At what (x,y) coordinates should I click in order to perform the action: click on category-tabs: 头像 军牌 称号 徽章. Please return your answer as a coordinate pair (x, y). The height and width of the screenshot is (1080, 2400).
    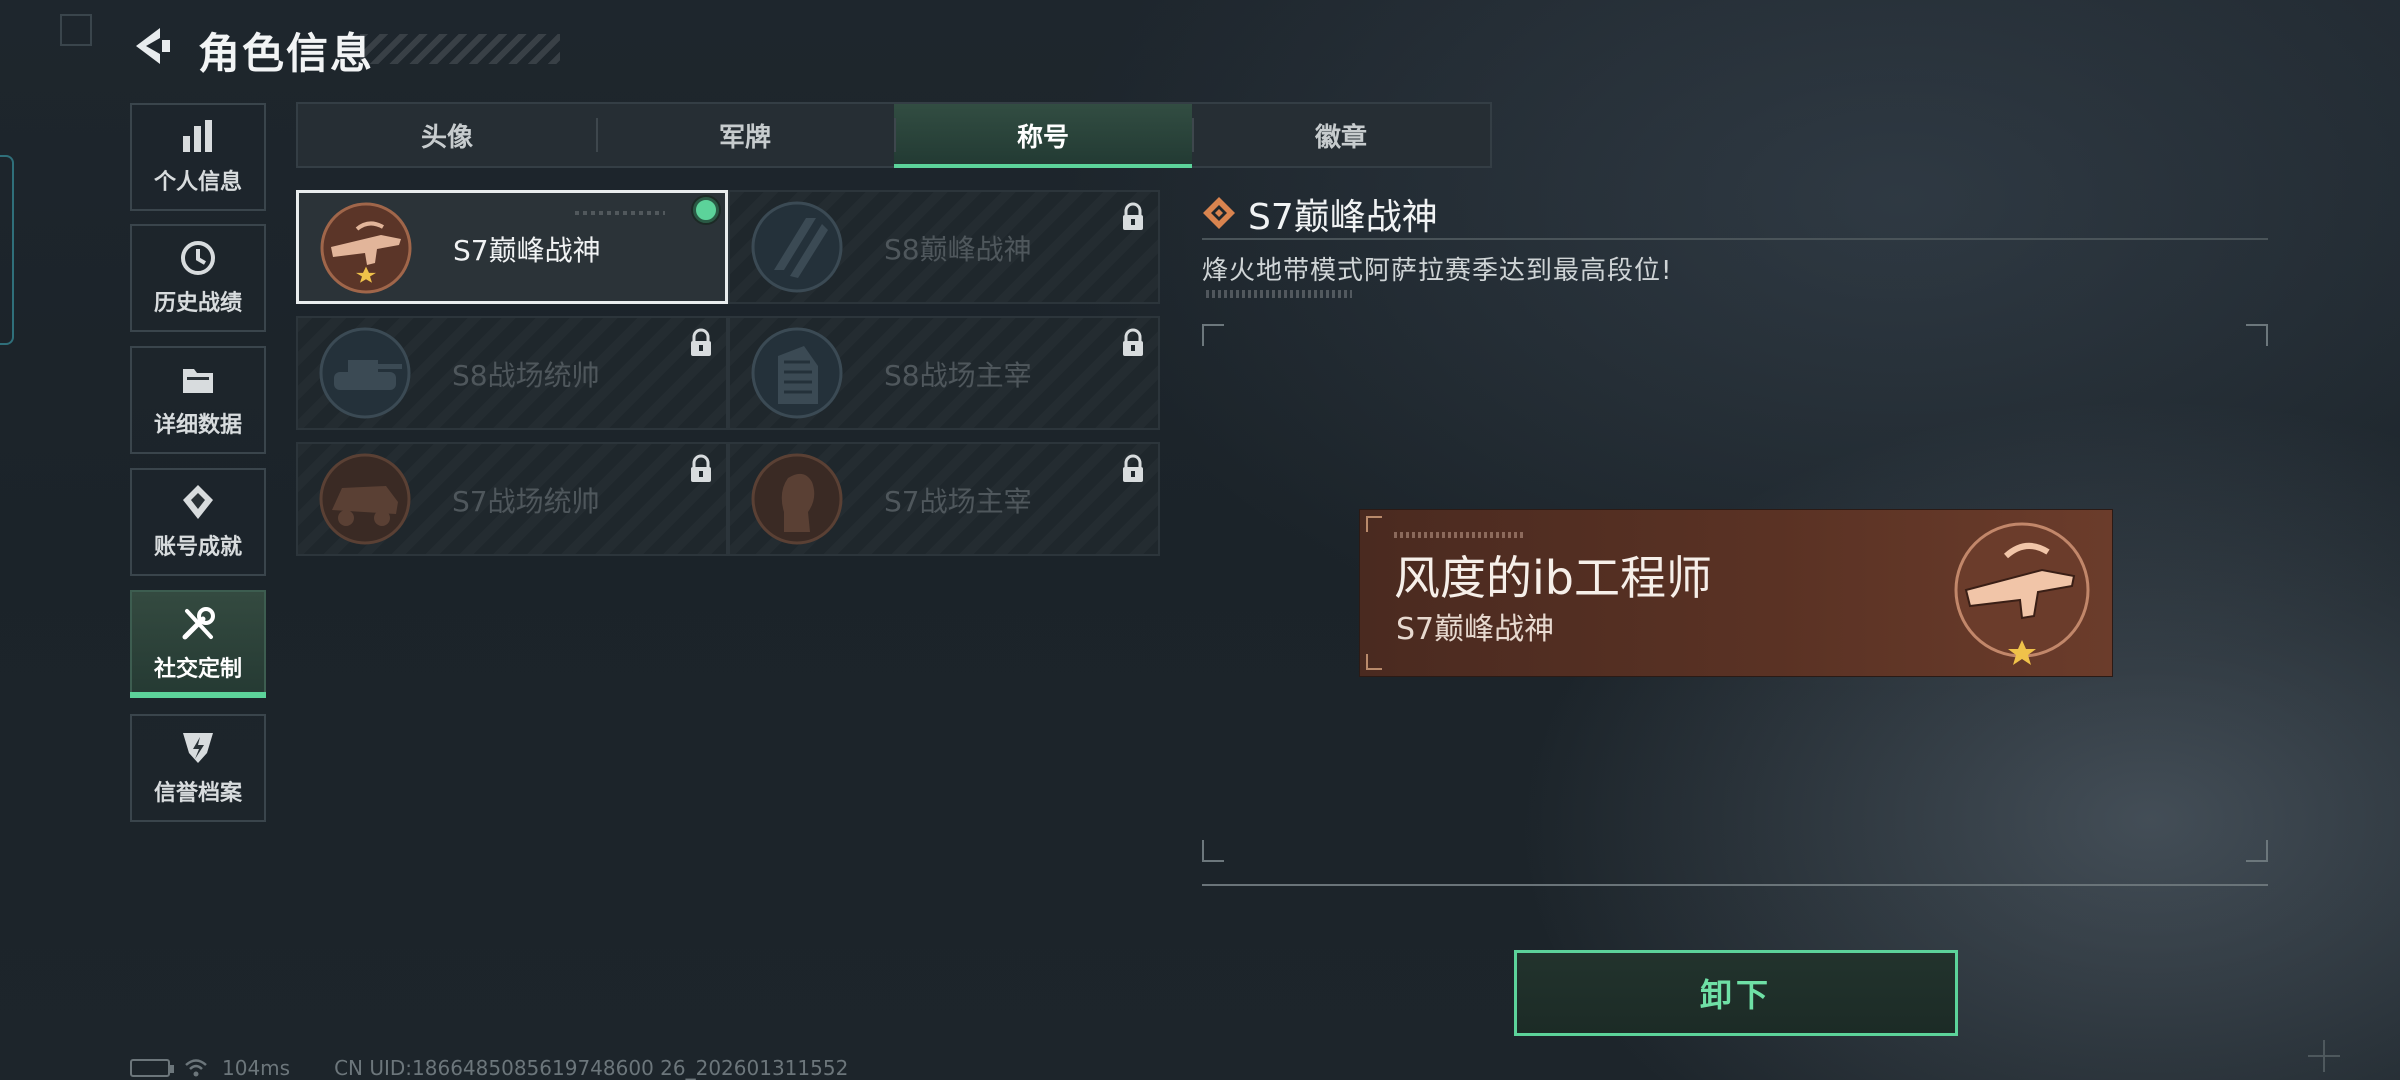
    Looking at the image, I should click on (894, 135).